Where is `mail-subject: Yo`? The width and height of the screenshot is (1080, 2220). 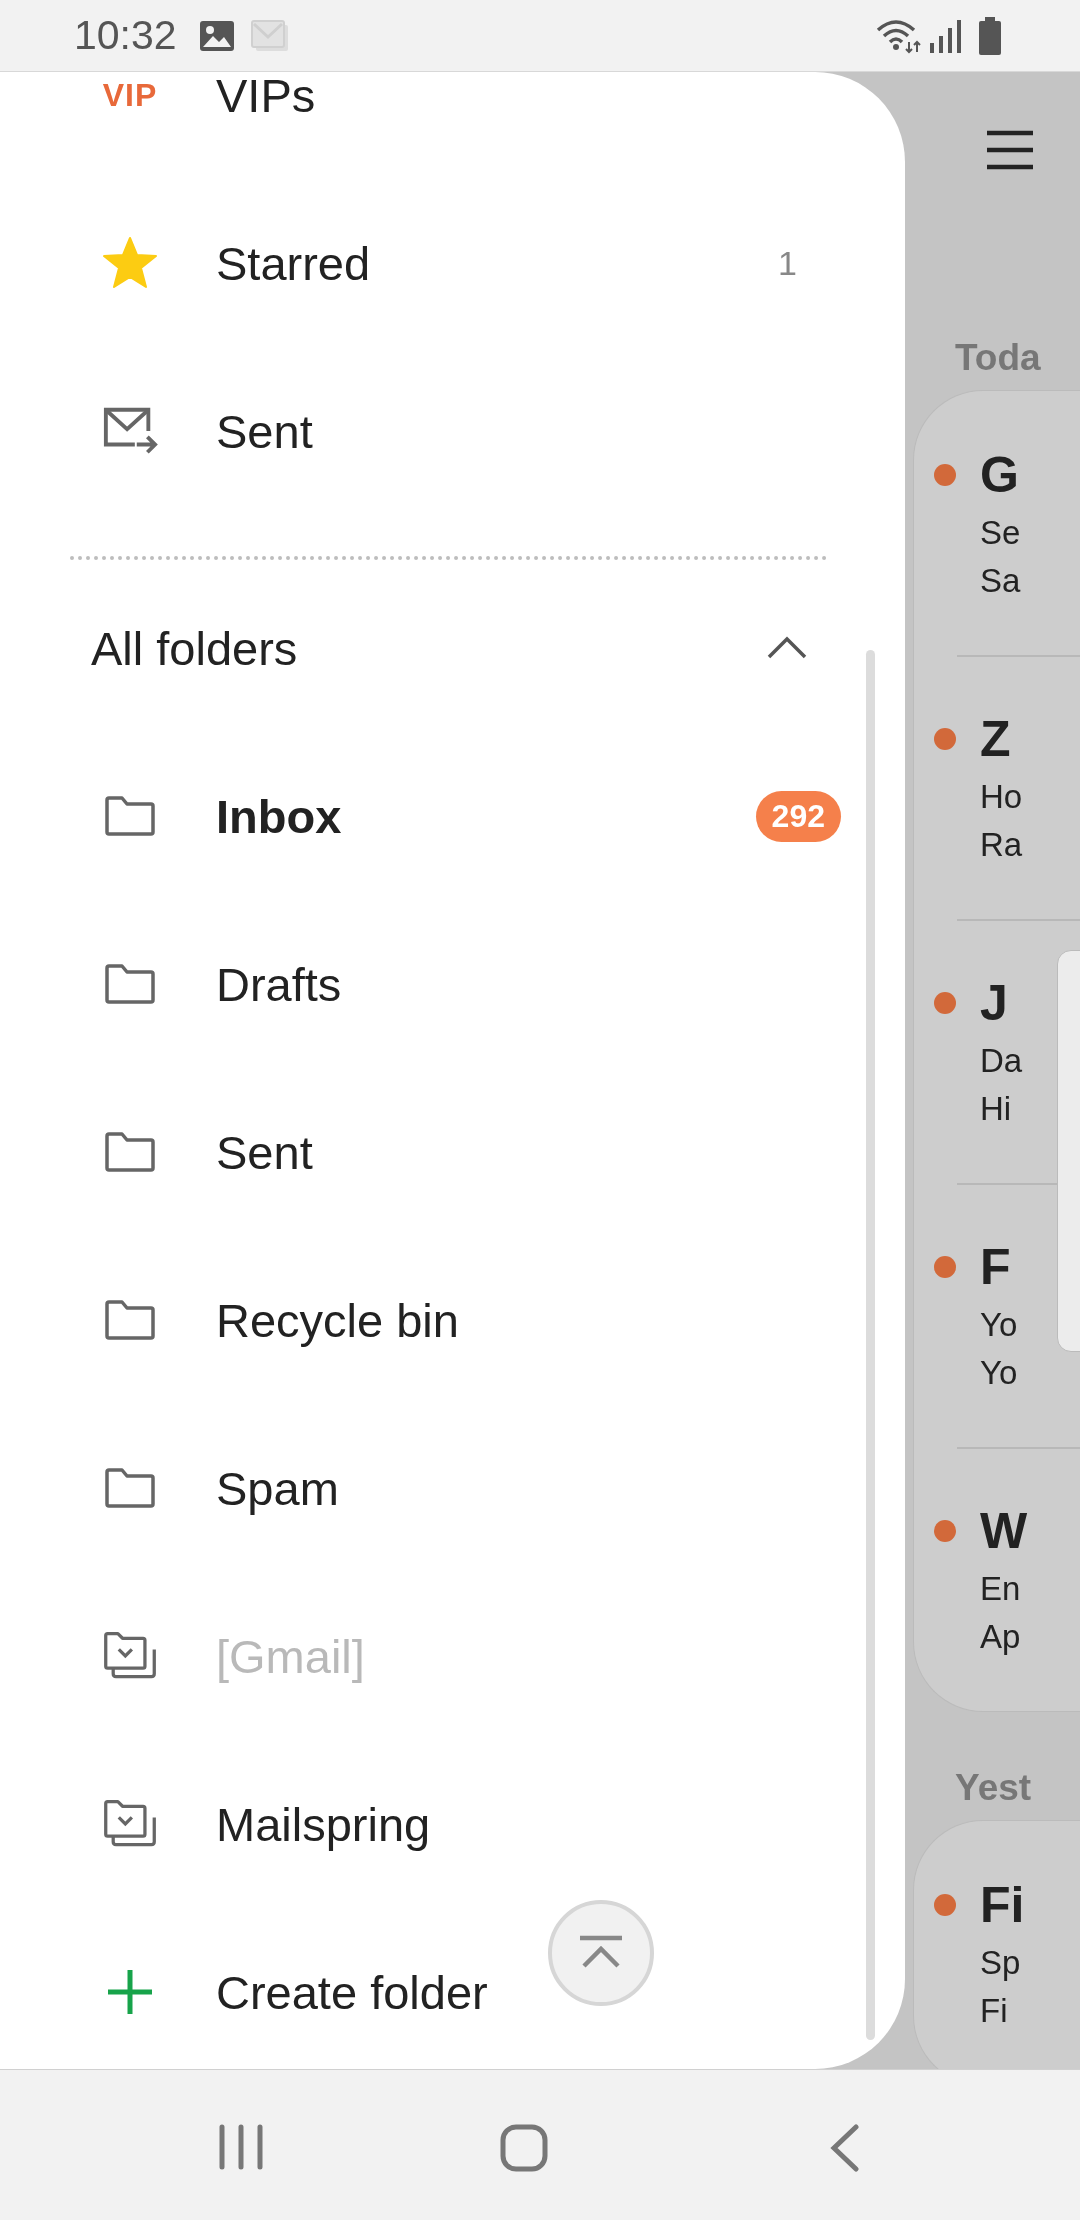
mail-subject: Yo is located at coordinates (999, 1325).